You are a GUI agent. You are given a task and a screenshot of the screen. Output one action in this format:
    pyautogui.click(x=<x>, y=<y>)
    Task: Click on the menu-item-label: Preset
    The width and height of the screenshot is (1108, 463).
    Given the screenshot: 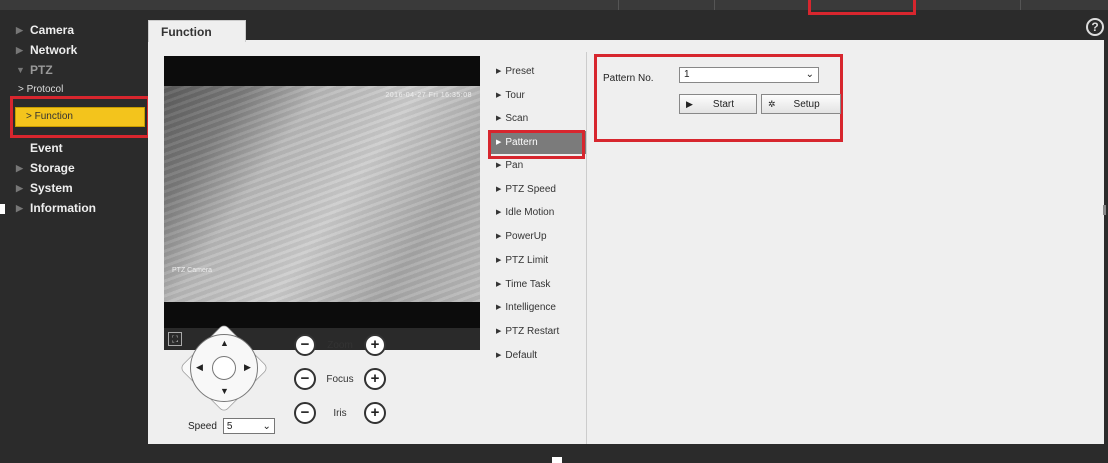 What is the action you would take?
    pyautogui.click(x=520, y=71)
    